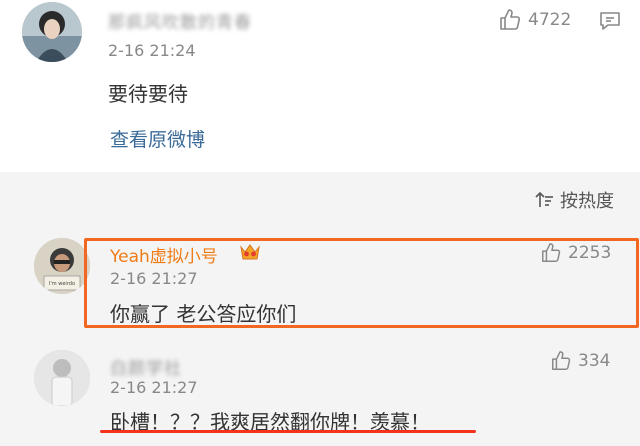 The height and width of the screenshot is (446, 640). I want to click on avatar: I'm weirdo, so click(62, 266).